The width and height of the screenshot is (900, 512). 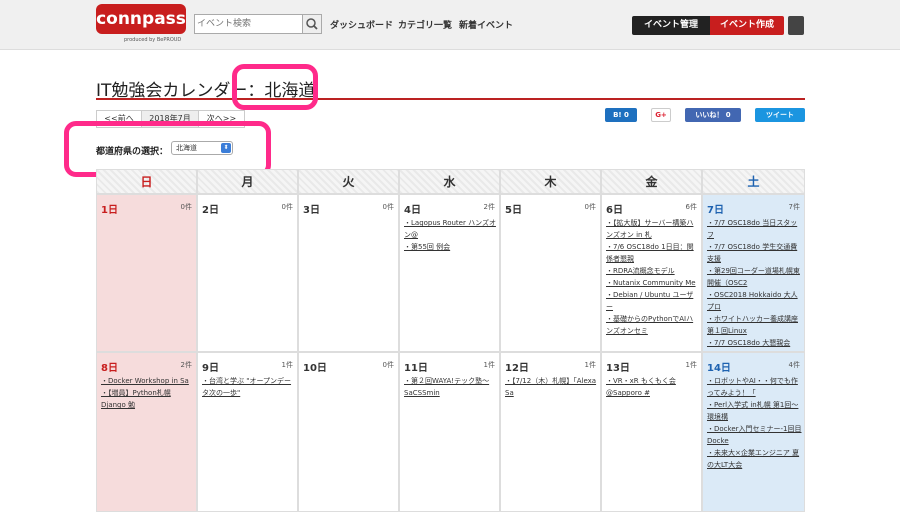 I want to click on event-link: ・7/7 OSC18do 学生交通費支援, so click(x=754, y=253).